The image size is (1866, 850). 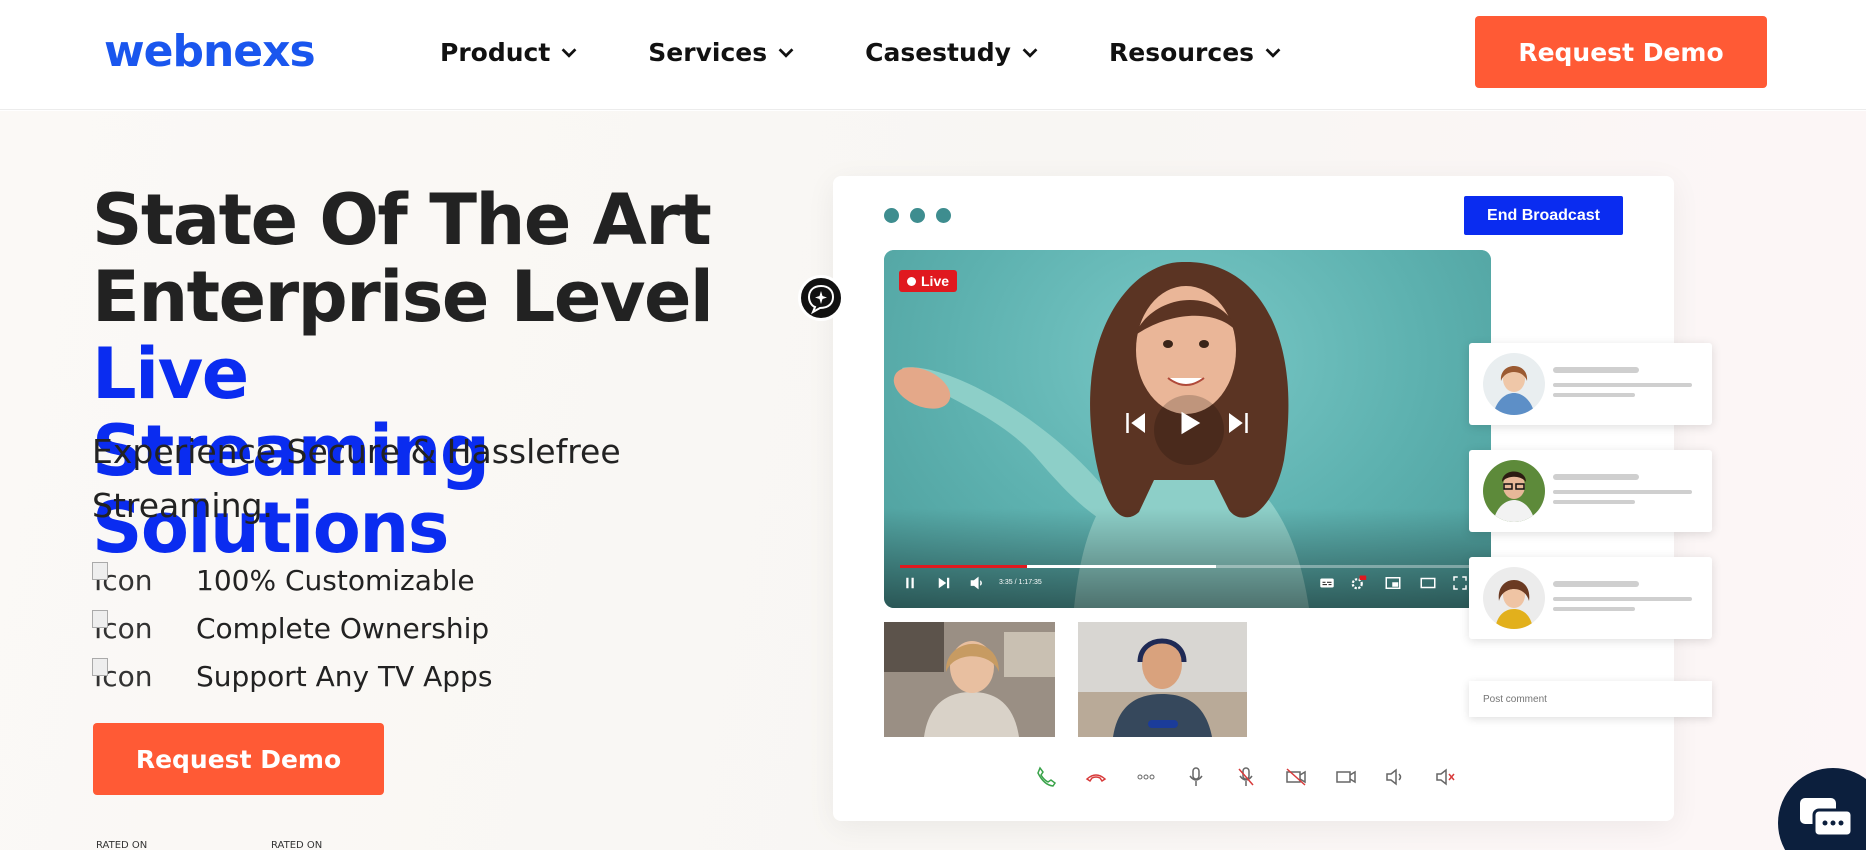 What do you see at coordinates (343, 628) in the screenshot?
I see `feature-label: Complete Ownership` at bounding box center [343, 628].